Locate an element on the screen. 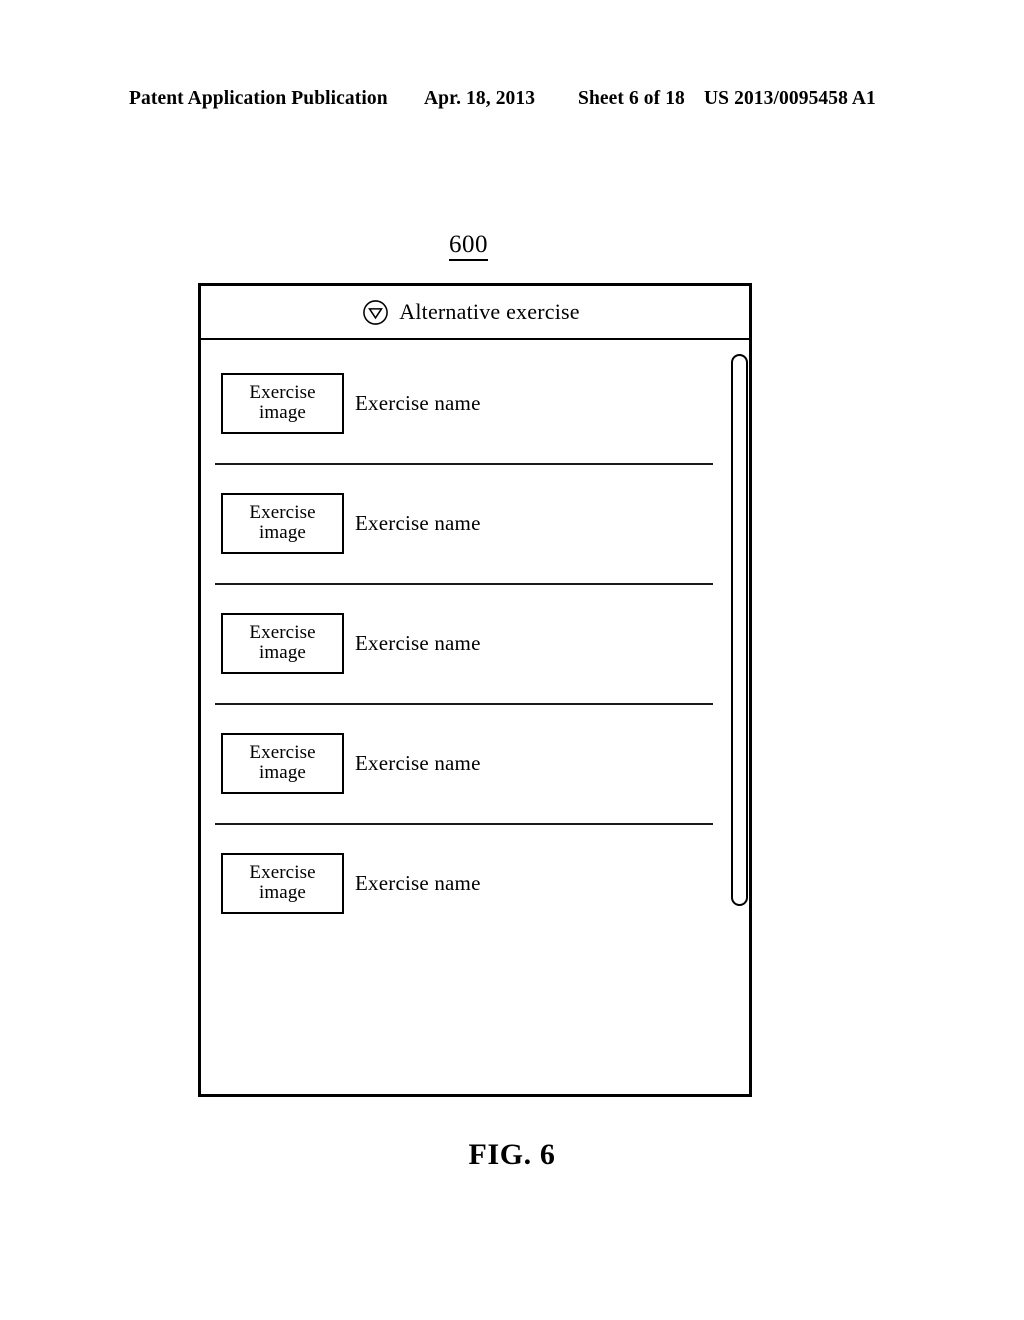  header-patent-number: US 2013/0095458 A1 is located at coordinates (790, 98).